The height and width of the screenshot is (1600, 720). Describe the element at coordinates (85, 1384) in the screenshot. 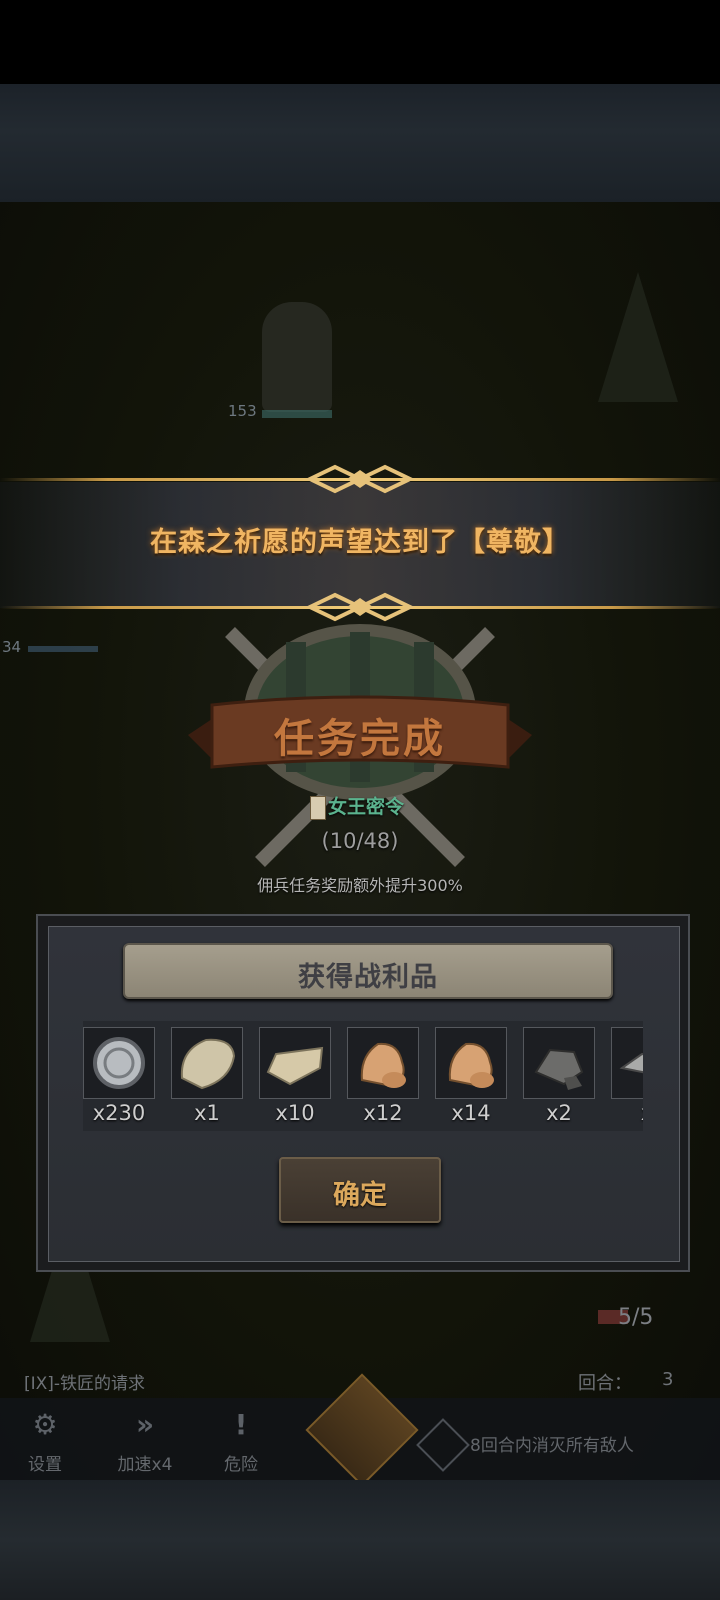

I see `quest-name: [IX]-铁匠的请求` at that location.